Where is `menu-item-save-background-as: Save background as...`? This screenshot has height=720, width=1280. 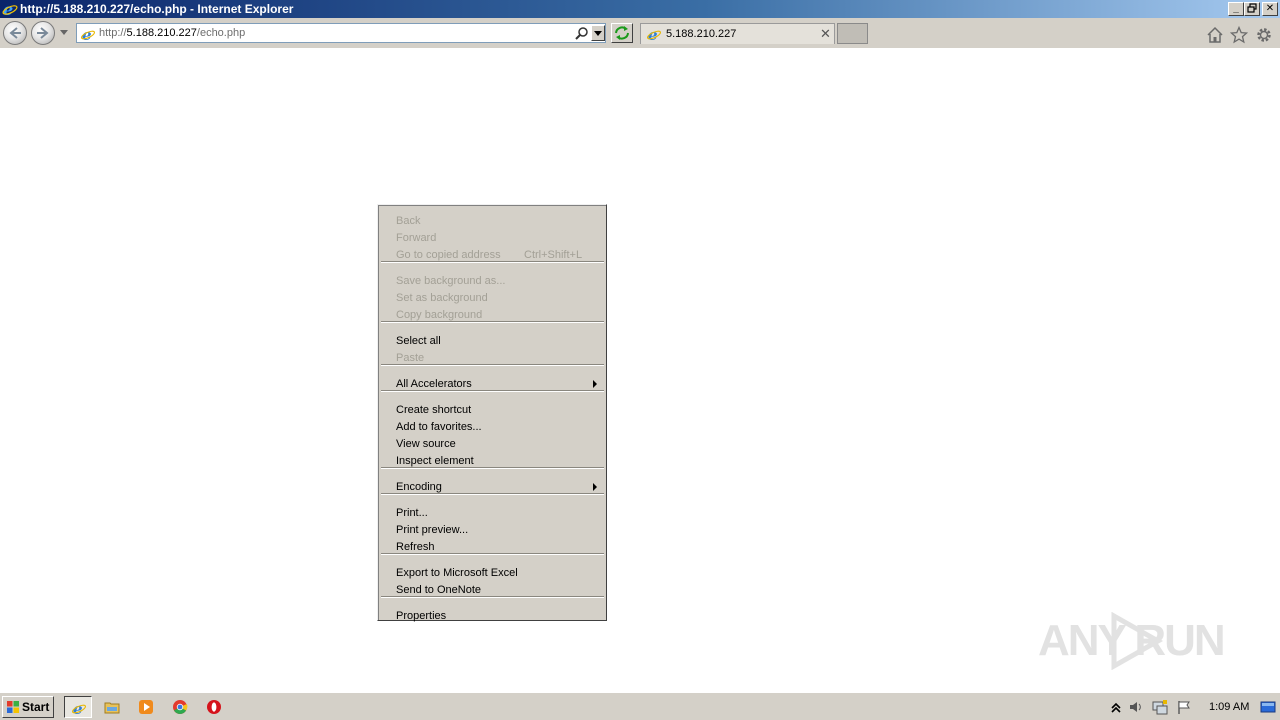 menu-item-save-background-as: Save background as... is located at coordinates (492, 281).